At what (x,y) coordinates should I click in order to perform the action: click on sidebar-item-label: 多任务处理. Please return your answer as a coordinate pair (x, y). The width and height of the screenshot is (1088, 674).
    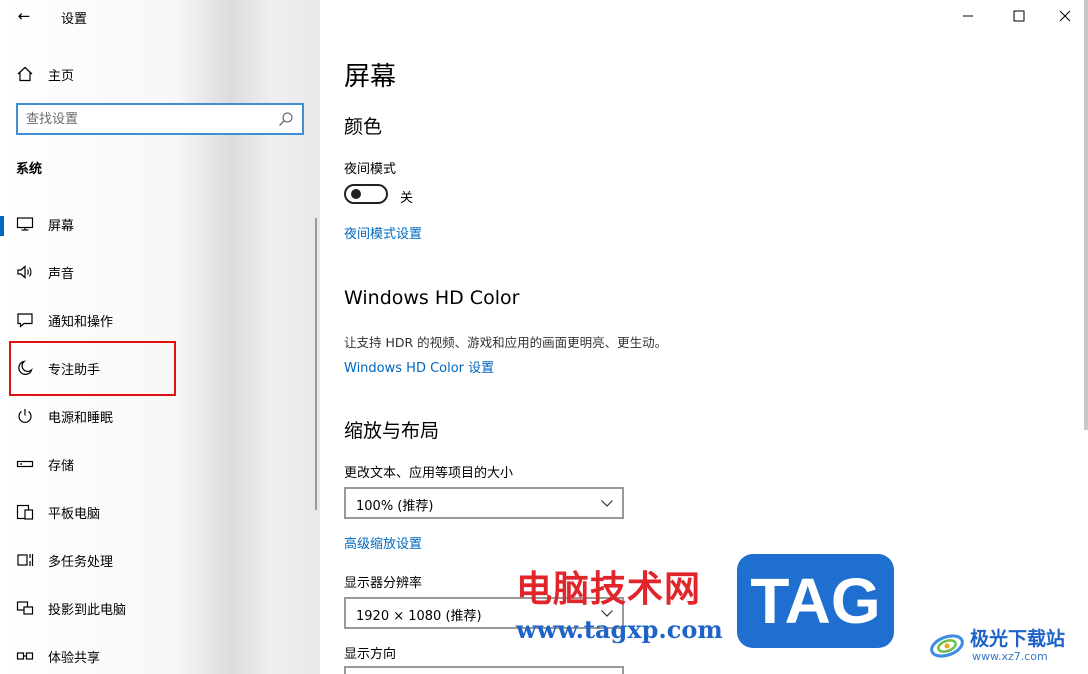
    Looking at the image, I should click on (81, 562).